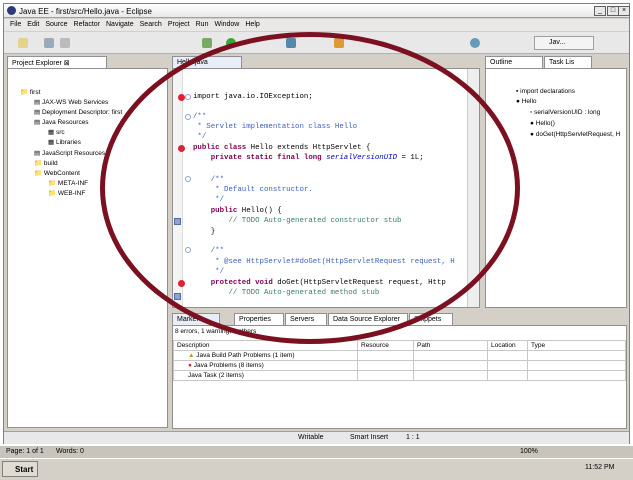  Describe the element at coordinates (57, 62) in the screenshot. I see `tab-project-explorer: Project Explorer ⊠` at that location.